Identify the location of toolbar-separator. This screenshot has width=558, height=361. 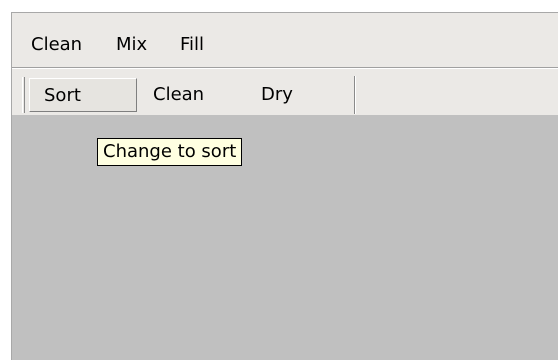
(355, 95).